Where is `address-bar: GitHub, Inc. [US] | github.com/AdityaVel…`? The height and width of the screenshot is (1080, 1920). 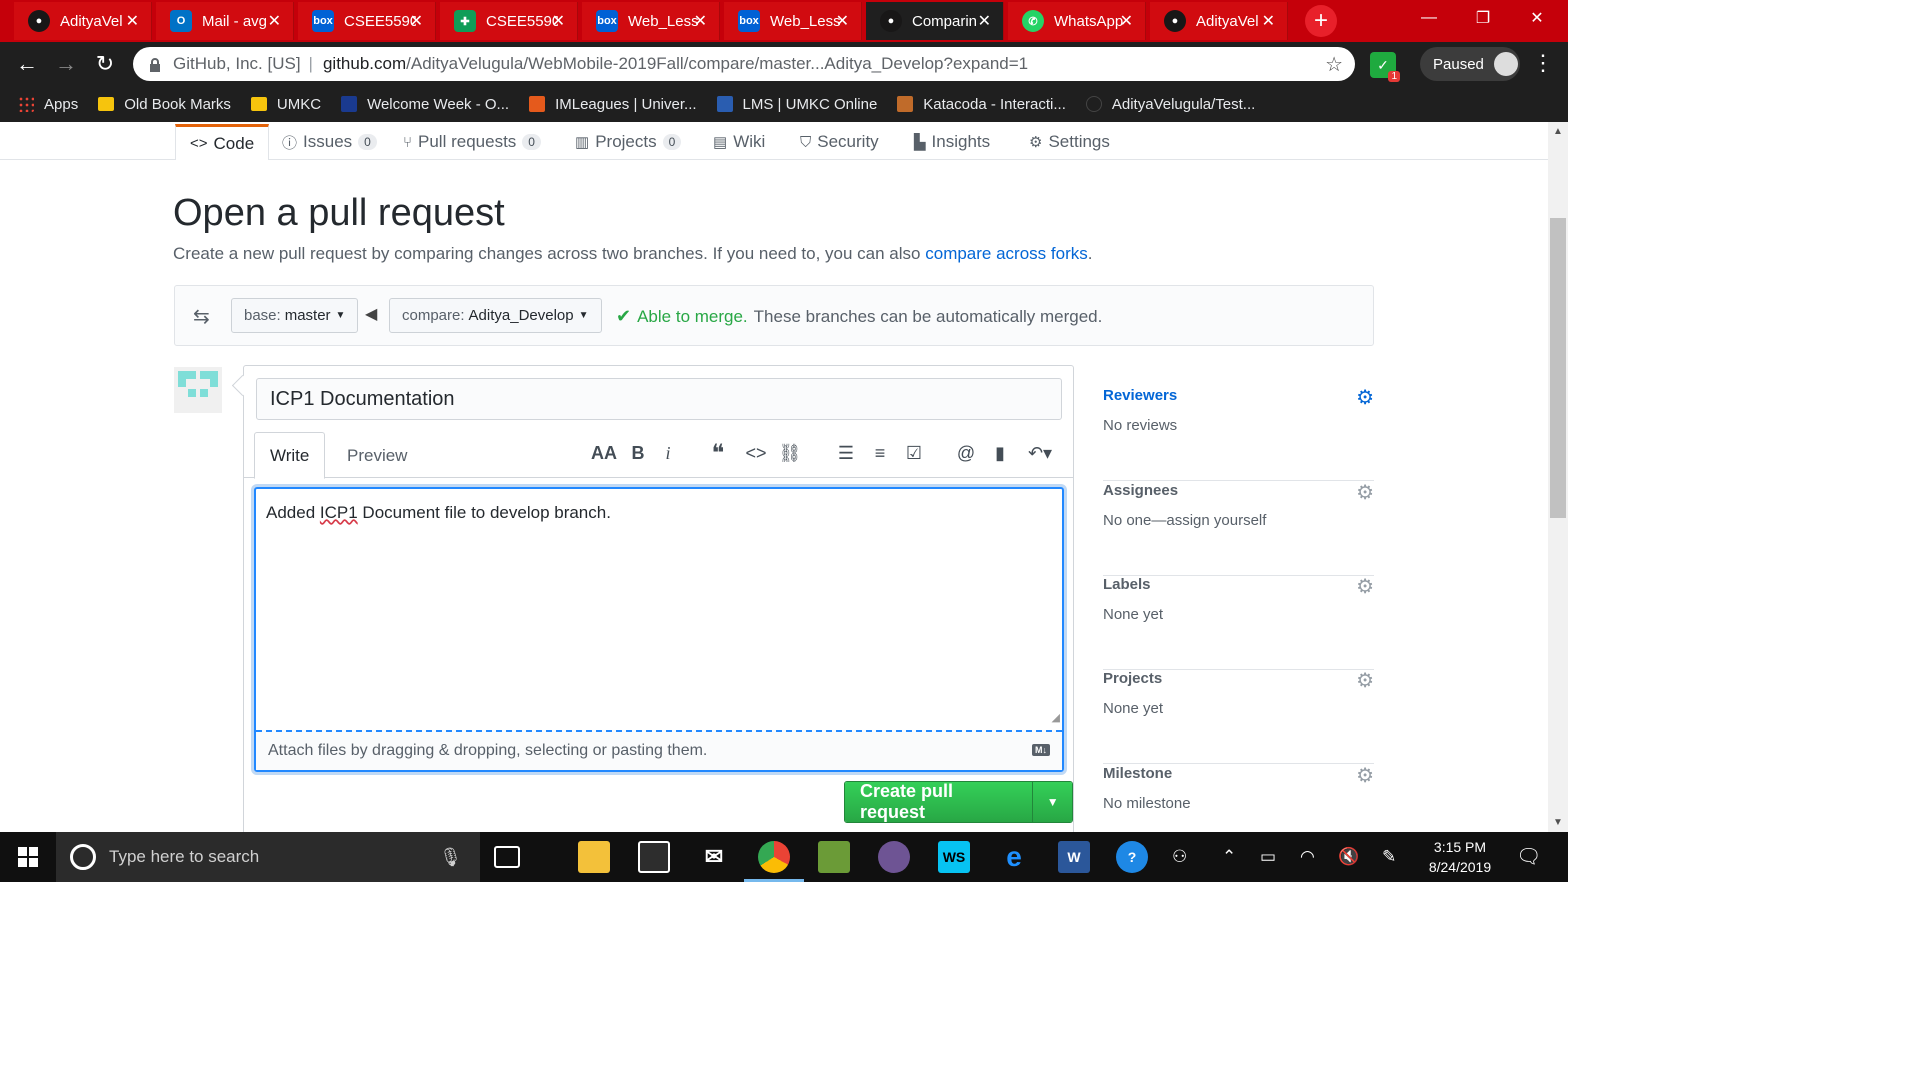 address-bar: GitHub, Inc. [US] | github.com/AdityaVel… is located at coordinates (744, 64).